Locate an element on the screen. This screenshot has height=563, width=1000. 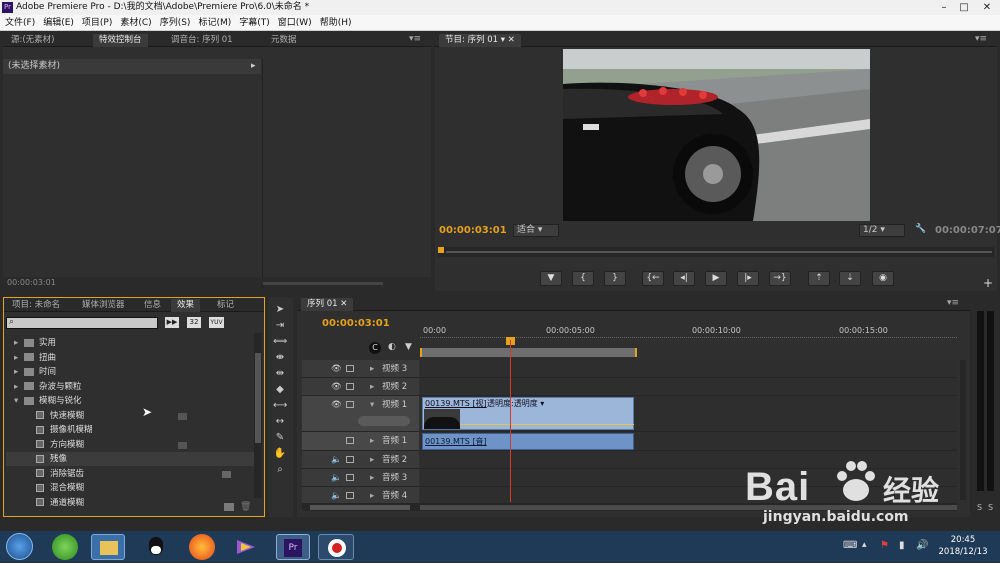
tab-markers: 标记 is located at coordinates (225, 305).